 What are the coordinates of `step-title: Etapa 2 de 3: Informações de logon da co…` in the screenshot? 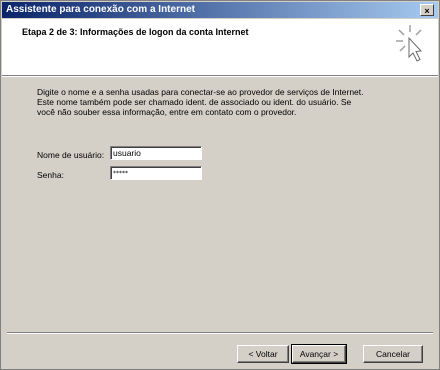 It's located at (135, 32).